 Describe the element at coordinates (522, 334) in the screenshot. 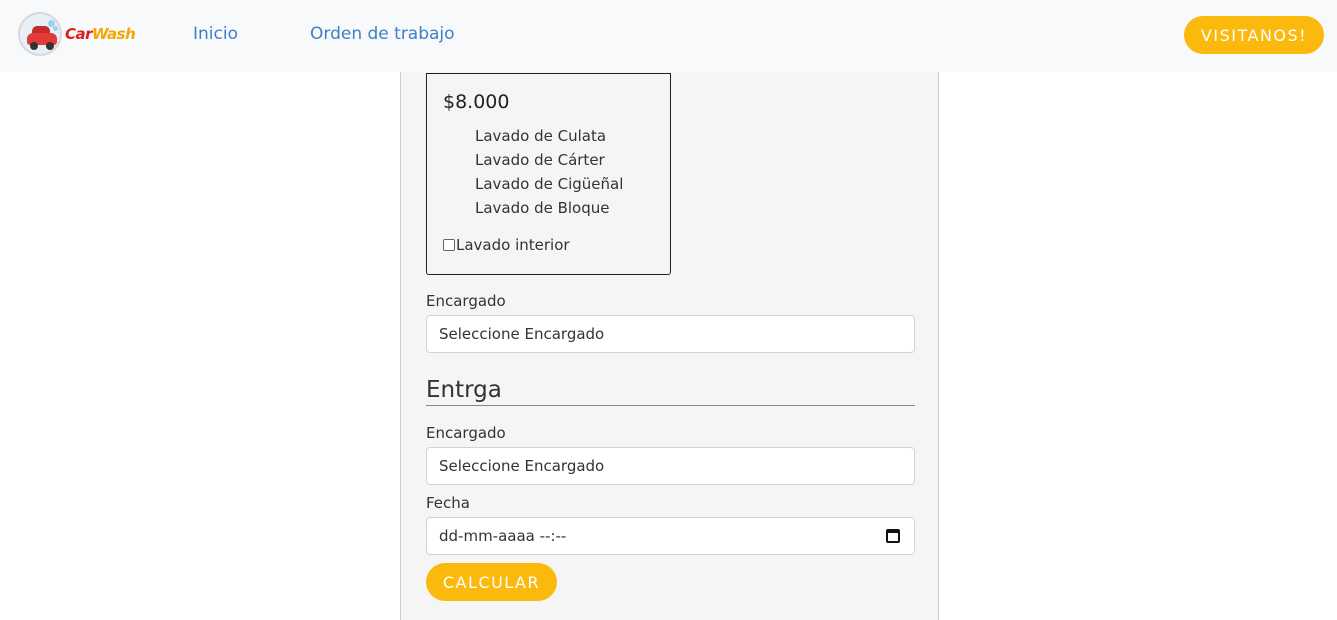

I see `encargado-select-value: Seleccione Encargado` at that location.